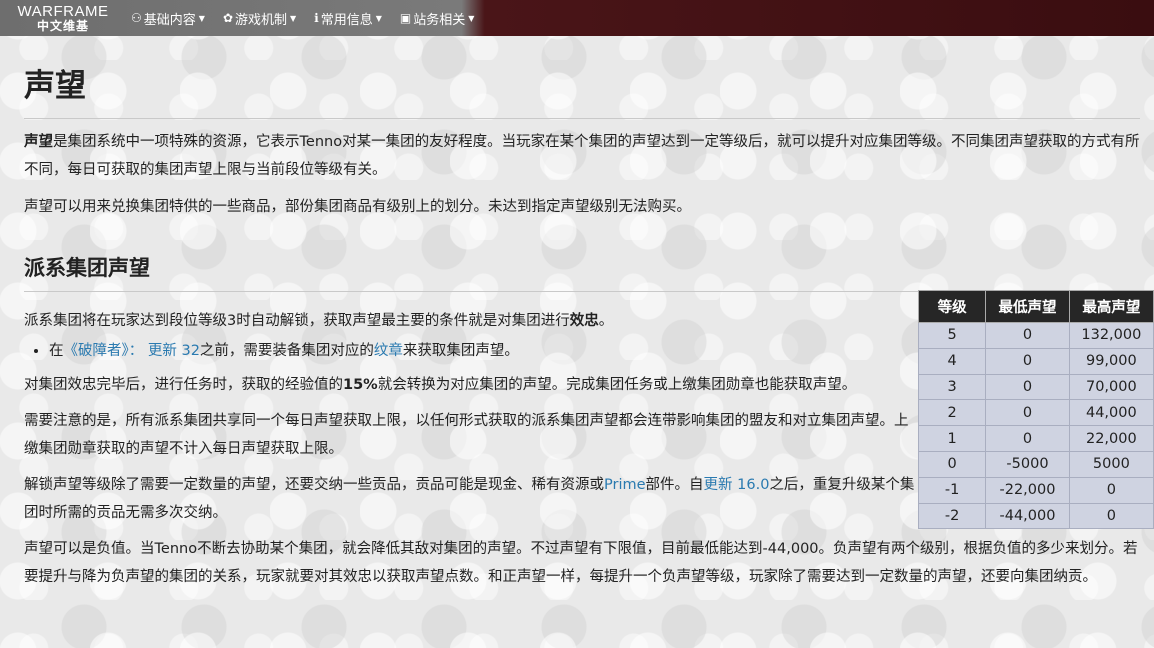 This screenshot has width=1154, height=648. What do you see at coordinates (1111, 387) in the screenshot?
I see `table-cell: 70,000` at bounding box center [1111, 387].